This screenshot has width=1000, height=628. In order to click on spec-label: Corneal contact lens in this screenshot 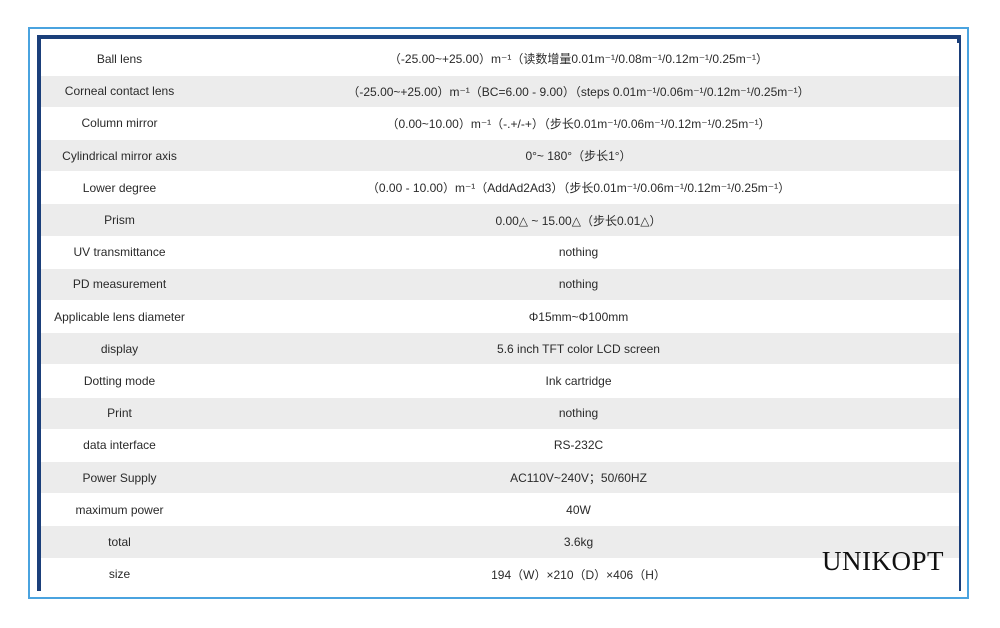, I will do `click(119, 91)`.